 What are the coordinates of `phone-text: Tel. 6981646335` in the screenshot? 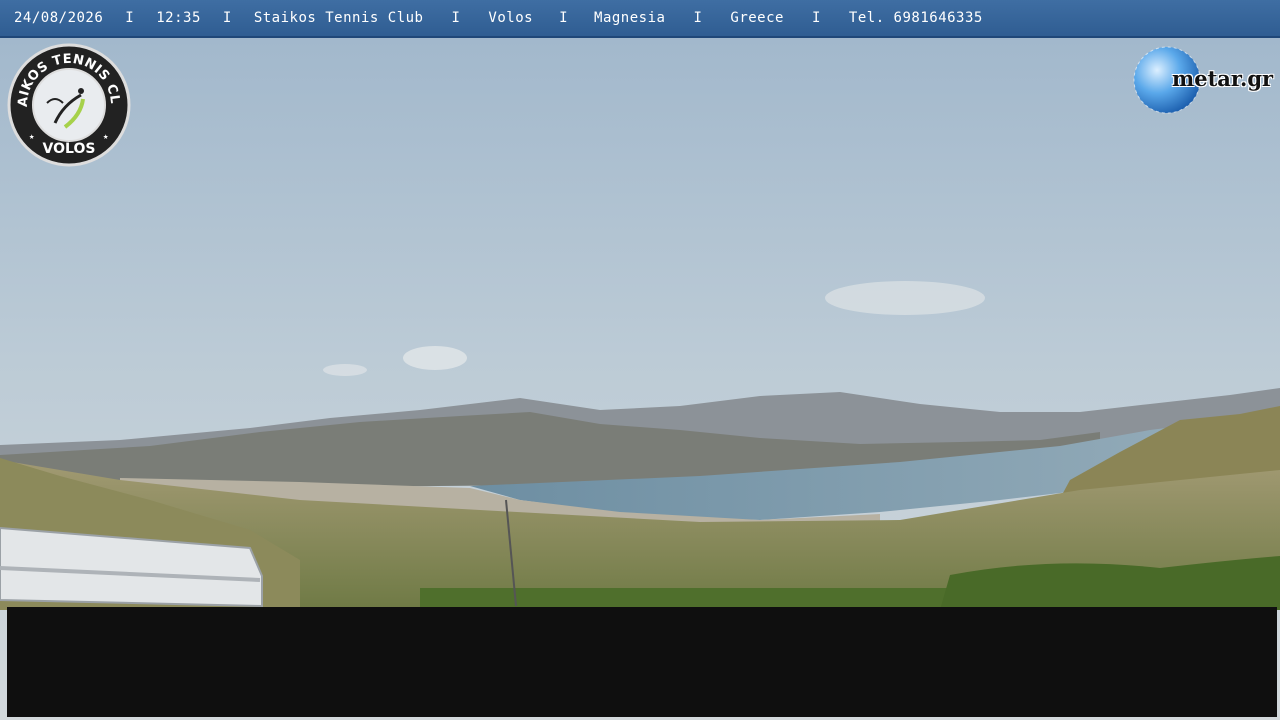 It's located at (915, 18).